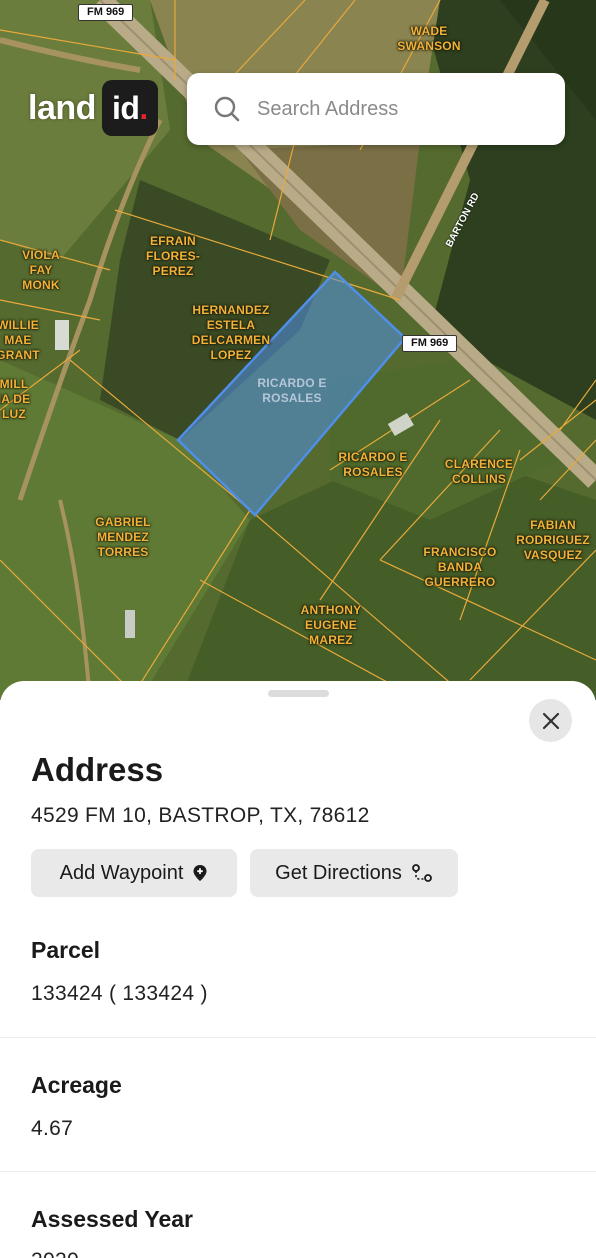  Describe the element at coordinates (121, 872) in the screenshot. I see `add-waypoint-label: Add Waypoint` at that location.